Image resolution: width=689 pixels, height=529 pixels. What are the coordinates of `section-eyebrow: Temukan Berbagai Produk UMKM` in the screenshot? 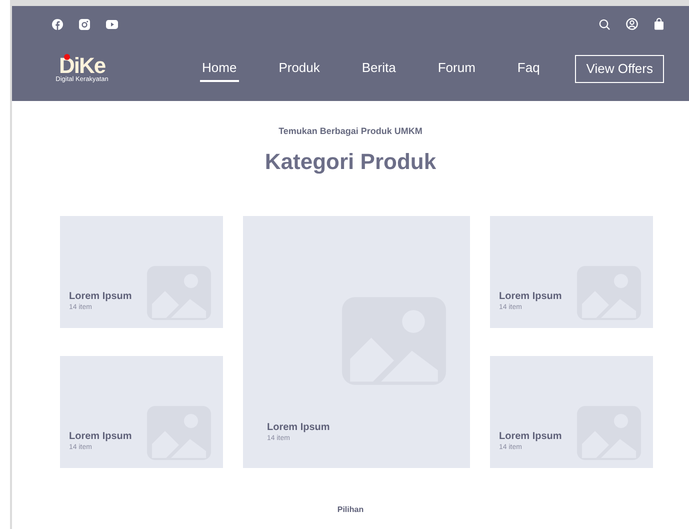 It's located at (351, 131).